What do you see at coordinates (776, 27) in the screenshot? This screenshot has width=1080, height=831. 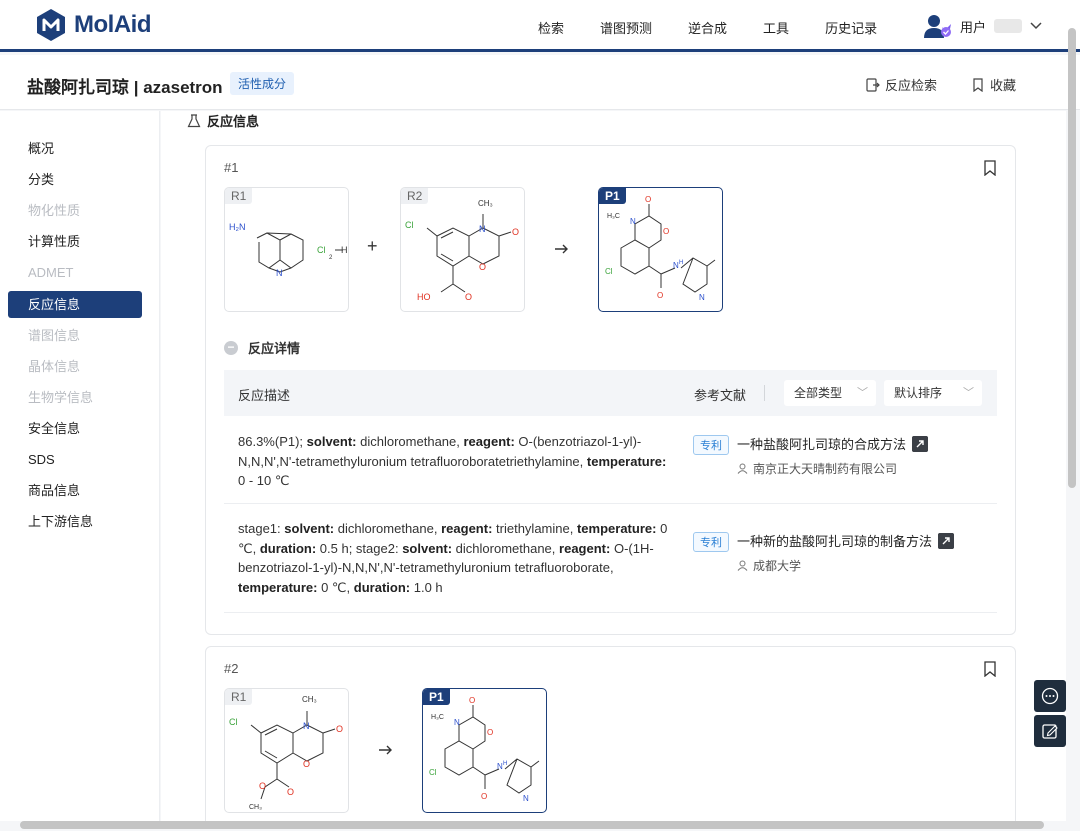 I see `nav-tools: 工具` at bounding box center [776, 27].